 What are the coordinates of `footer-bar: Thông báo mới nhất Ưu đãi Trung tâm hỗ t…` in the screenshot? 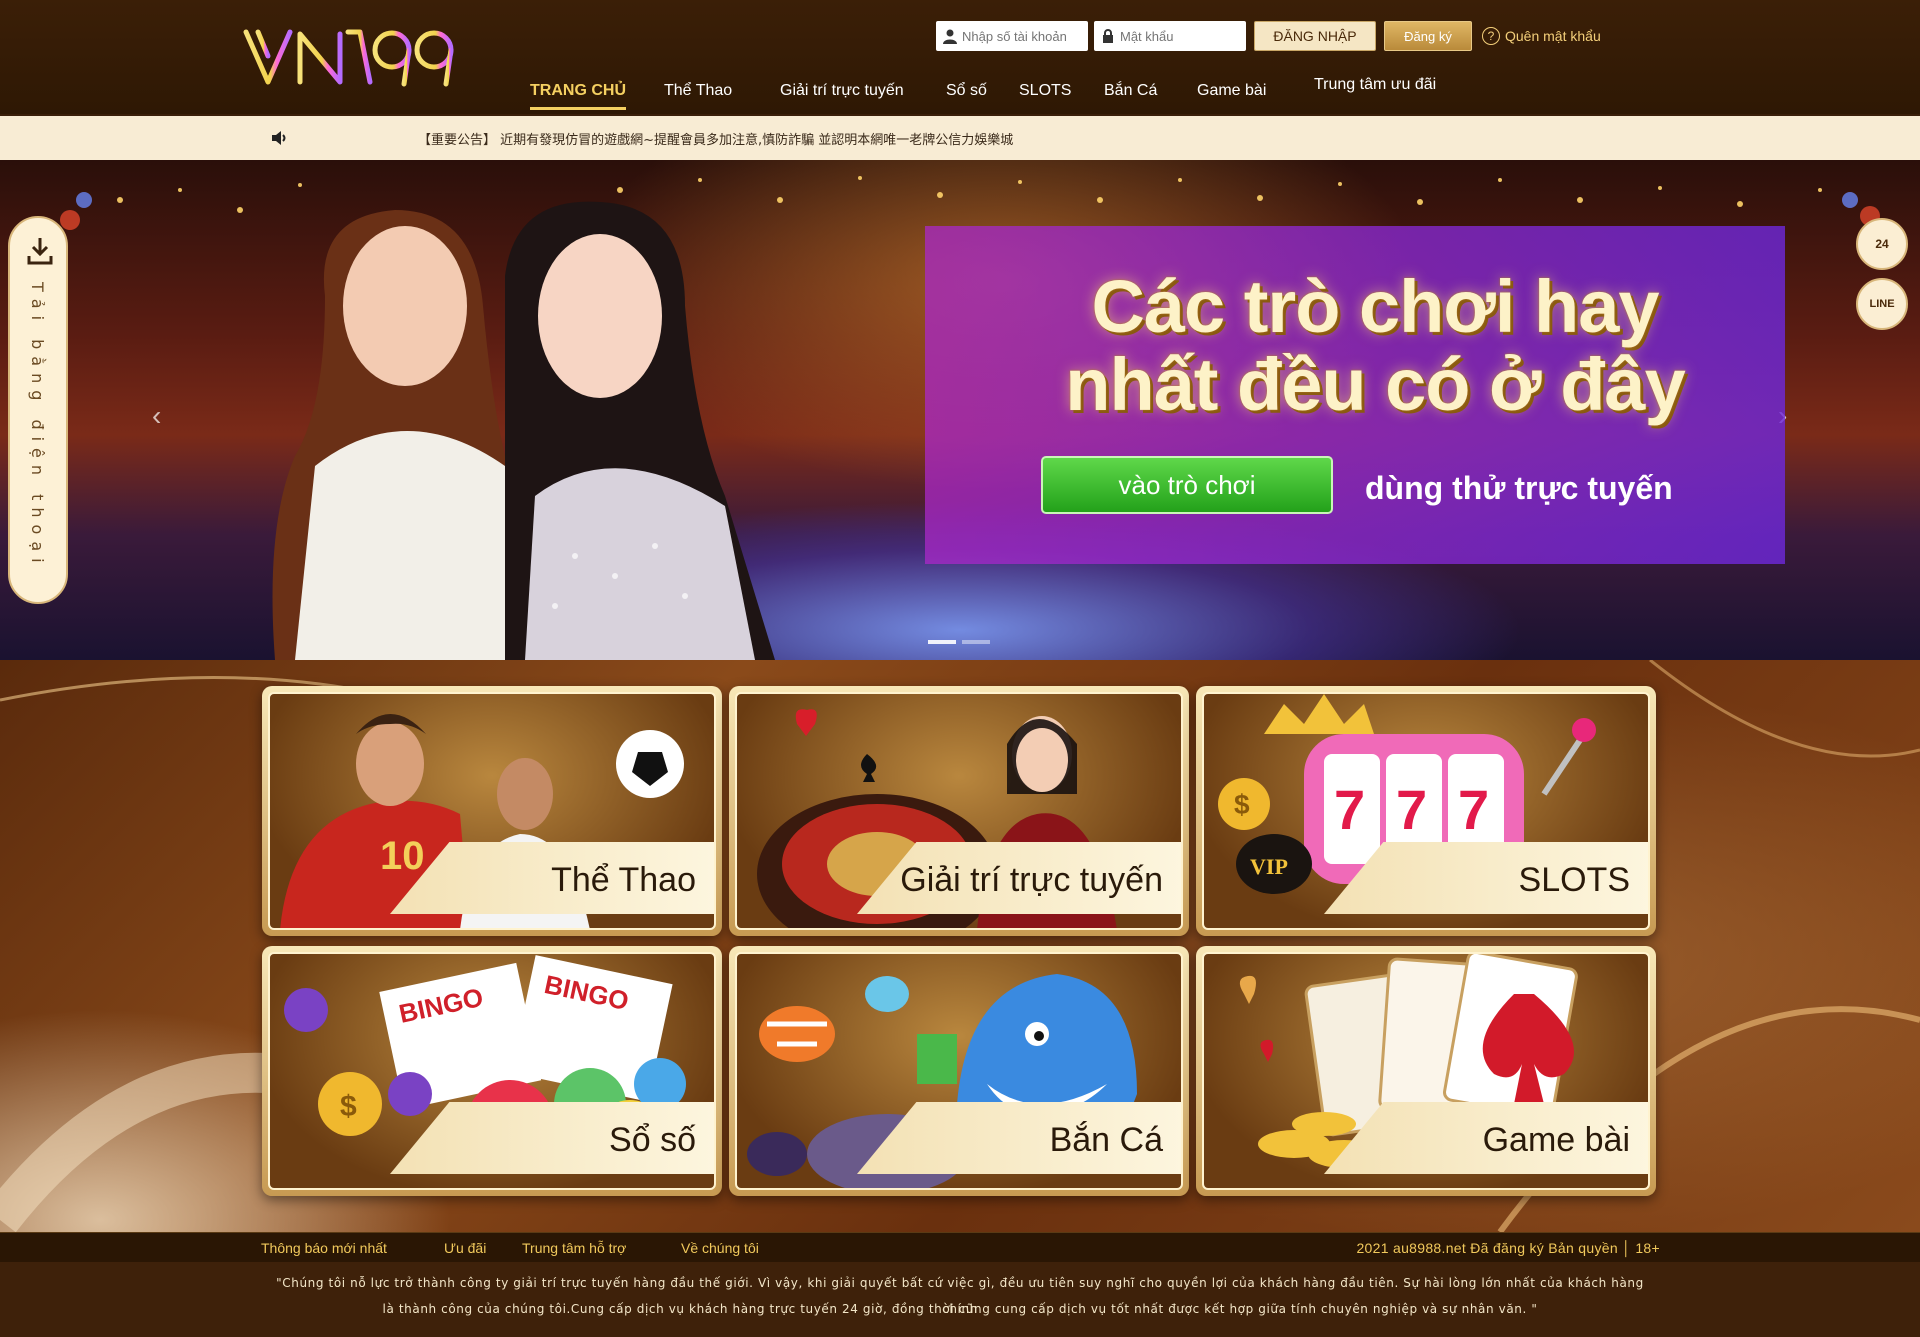 It's located at (960, 1247).